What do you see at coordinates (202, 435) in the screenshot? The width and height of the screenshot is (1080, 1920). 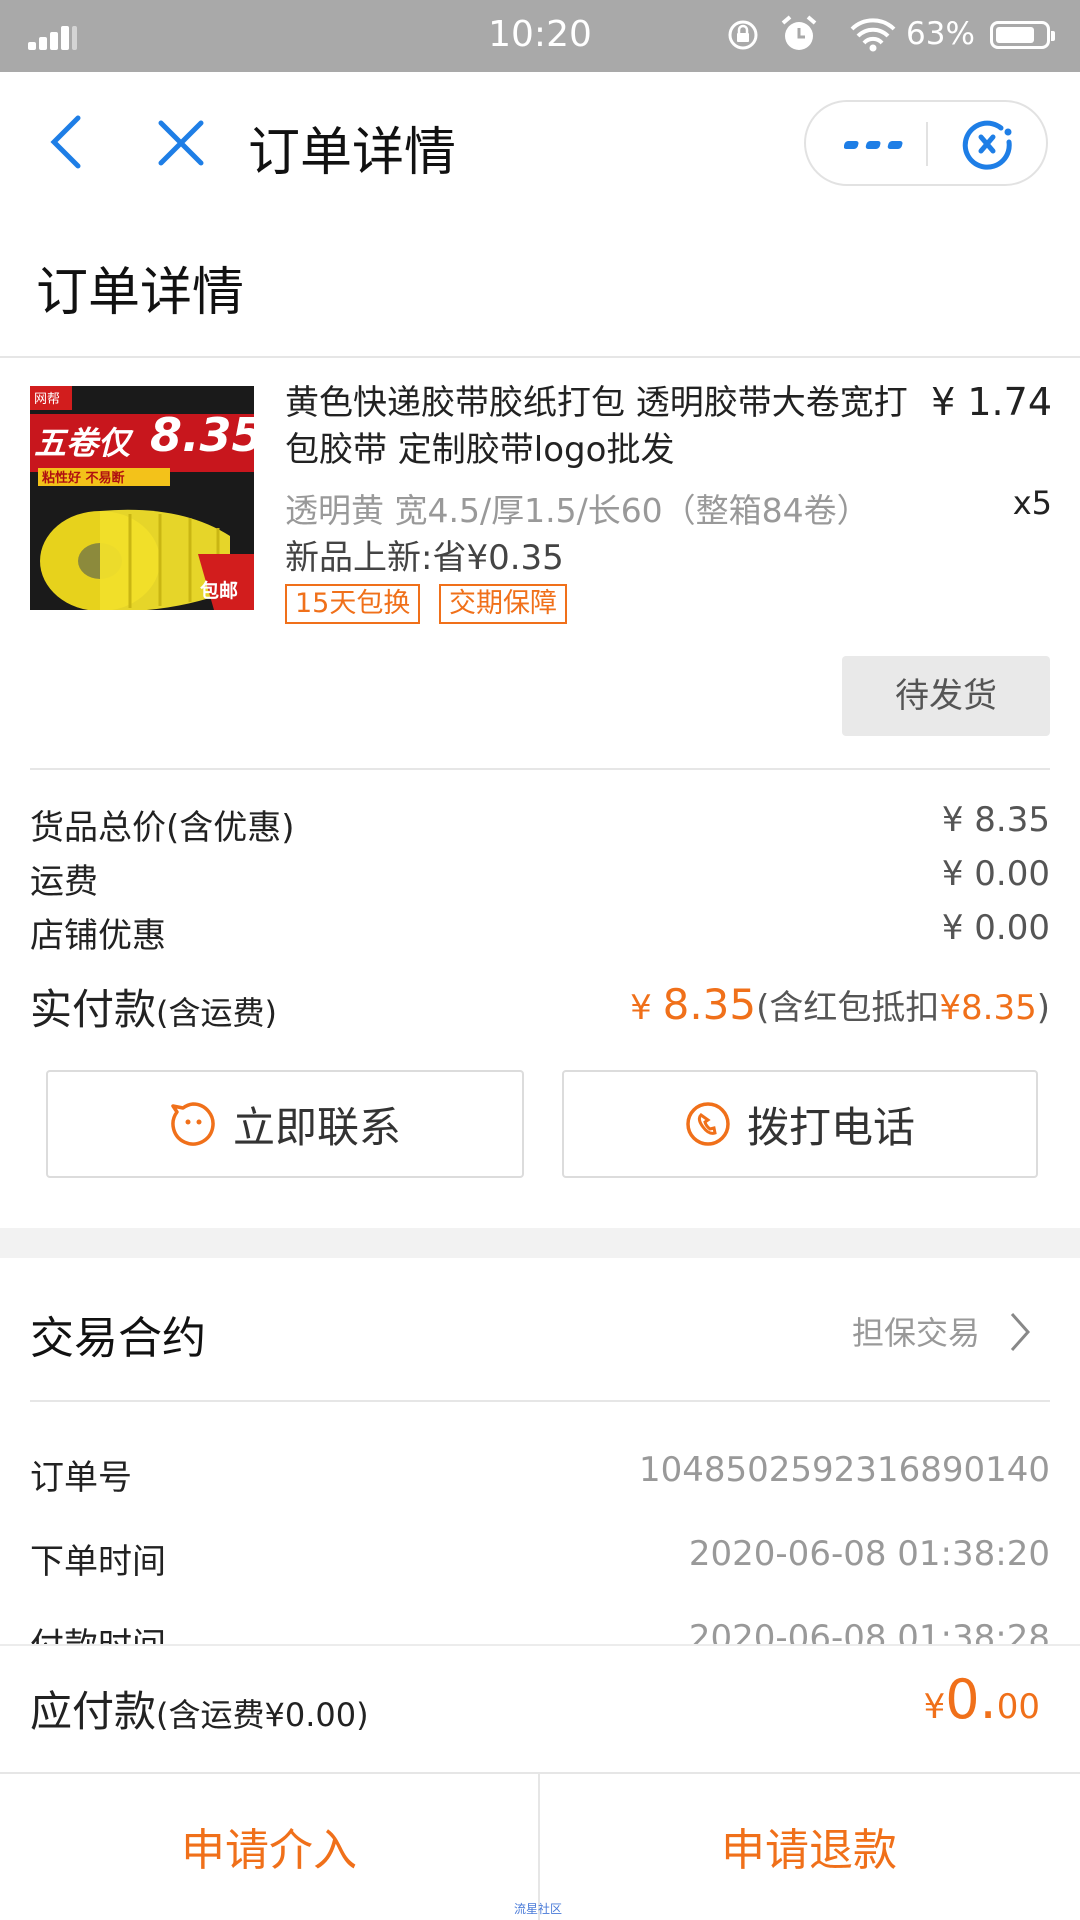 I see `image-price: 8.35` at bounding box center [202, 435].